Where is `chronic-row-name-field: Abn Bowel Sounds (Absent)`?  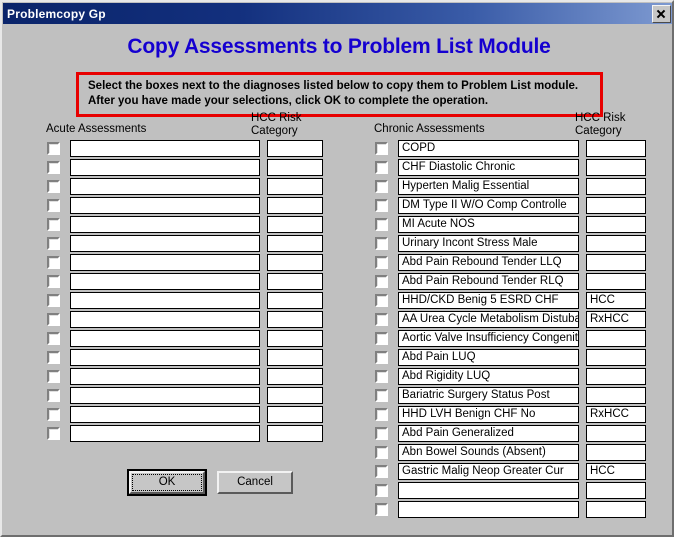 chronic-row-name-field: Abn Bowel Sounds (Absent) is located at coordinates (488, 452).